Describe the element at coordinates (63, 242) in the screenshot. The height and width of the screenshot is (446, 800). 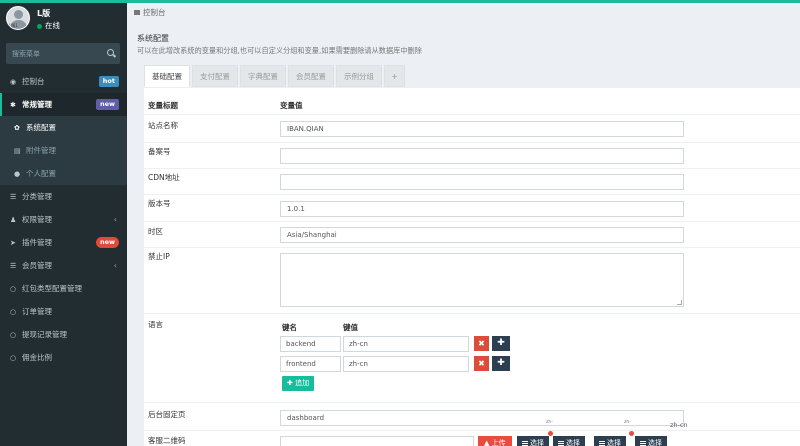
I see `sidebar-item-addon: ➤ 插件管理 new` at that location.